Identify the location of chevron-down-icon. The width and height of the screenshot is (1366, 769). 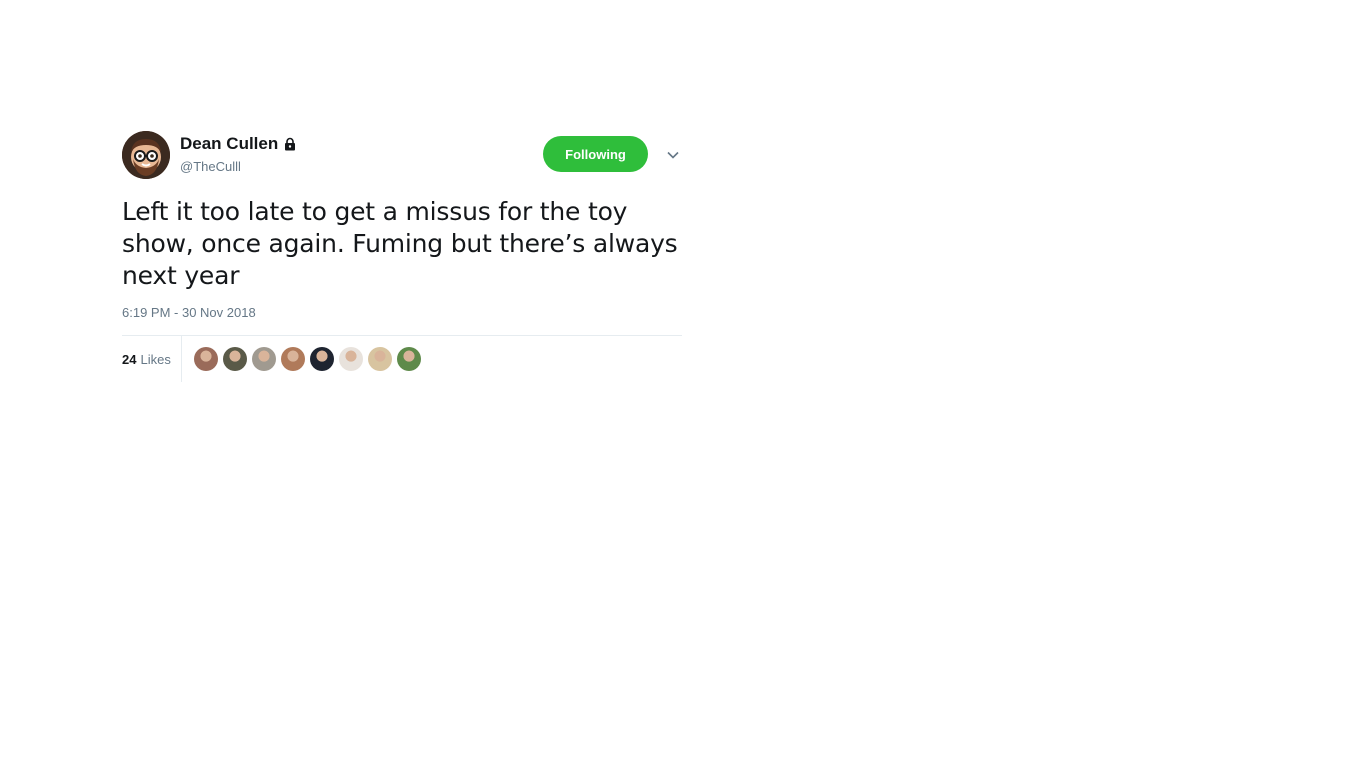
(673, 155).